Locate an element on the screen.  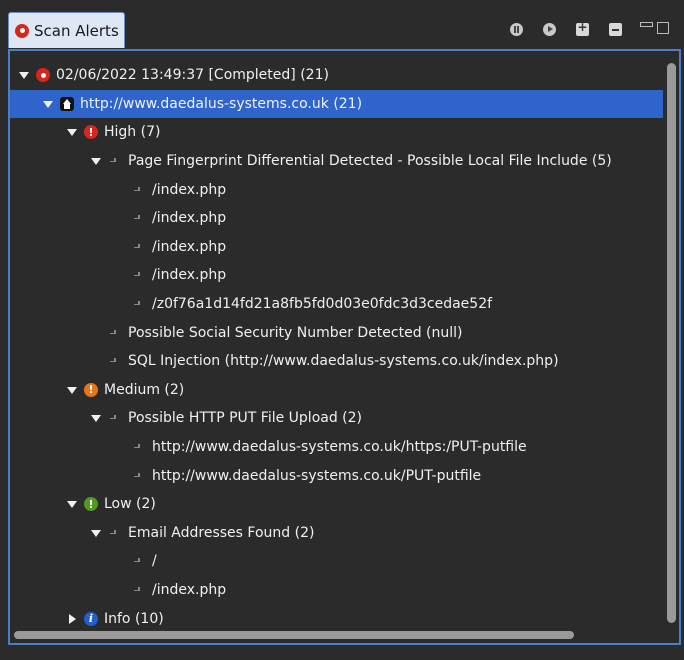
tree-node: i Info (10) is located at coordinates (336, 618).